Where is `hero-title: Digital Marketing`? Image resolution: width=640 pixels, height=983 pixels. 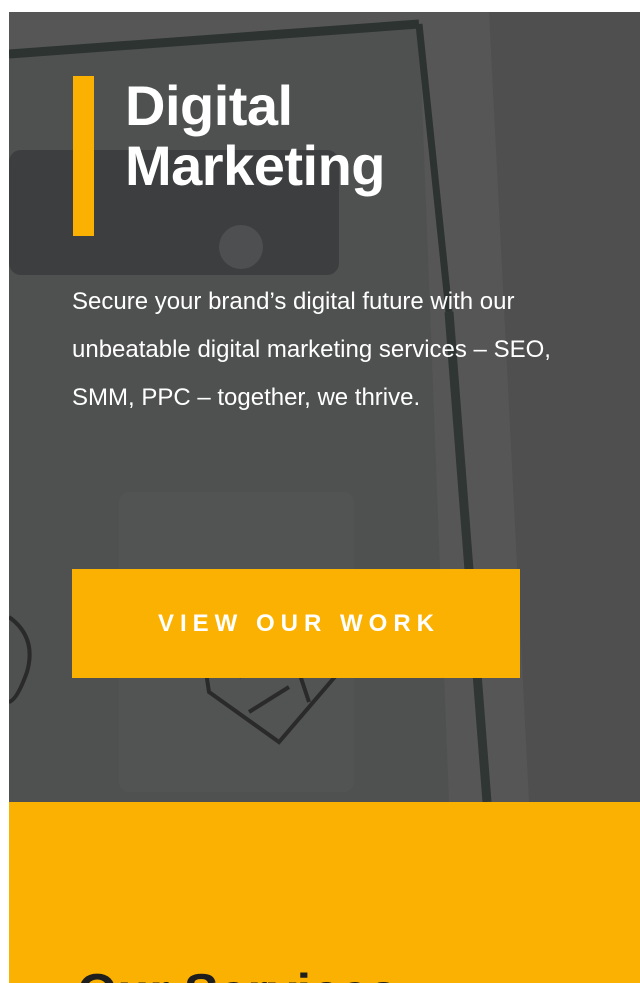
hero-title: Digital Marketing is located at coordinates (255, 135).